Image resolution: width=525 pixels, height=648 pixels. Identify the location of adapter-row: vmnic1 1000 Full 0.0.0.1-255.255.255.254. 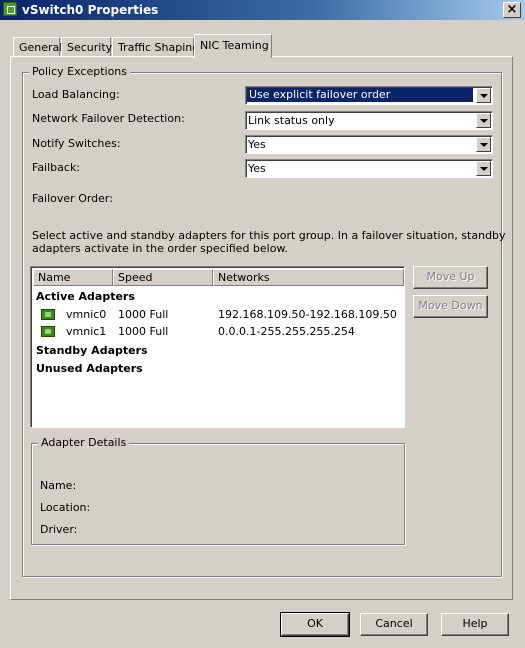
(217, 331).